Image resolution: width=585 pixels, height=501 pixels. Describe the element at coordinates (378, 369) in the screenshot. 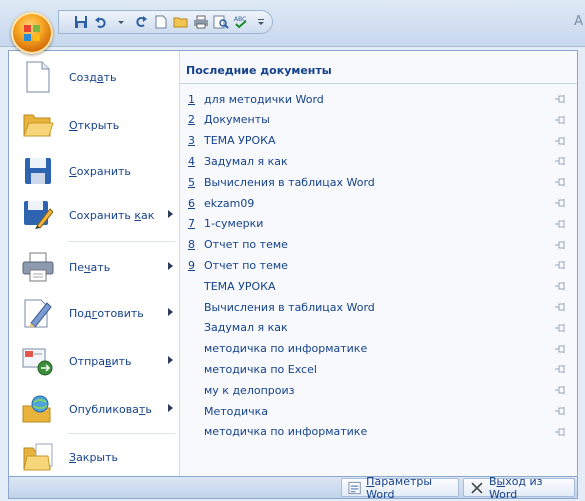

I see `recent-document-item: методичка по Excel` at that location.